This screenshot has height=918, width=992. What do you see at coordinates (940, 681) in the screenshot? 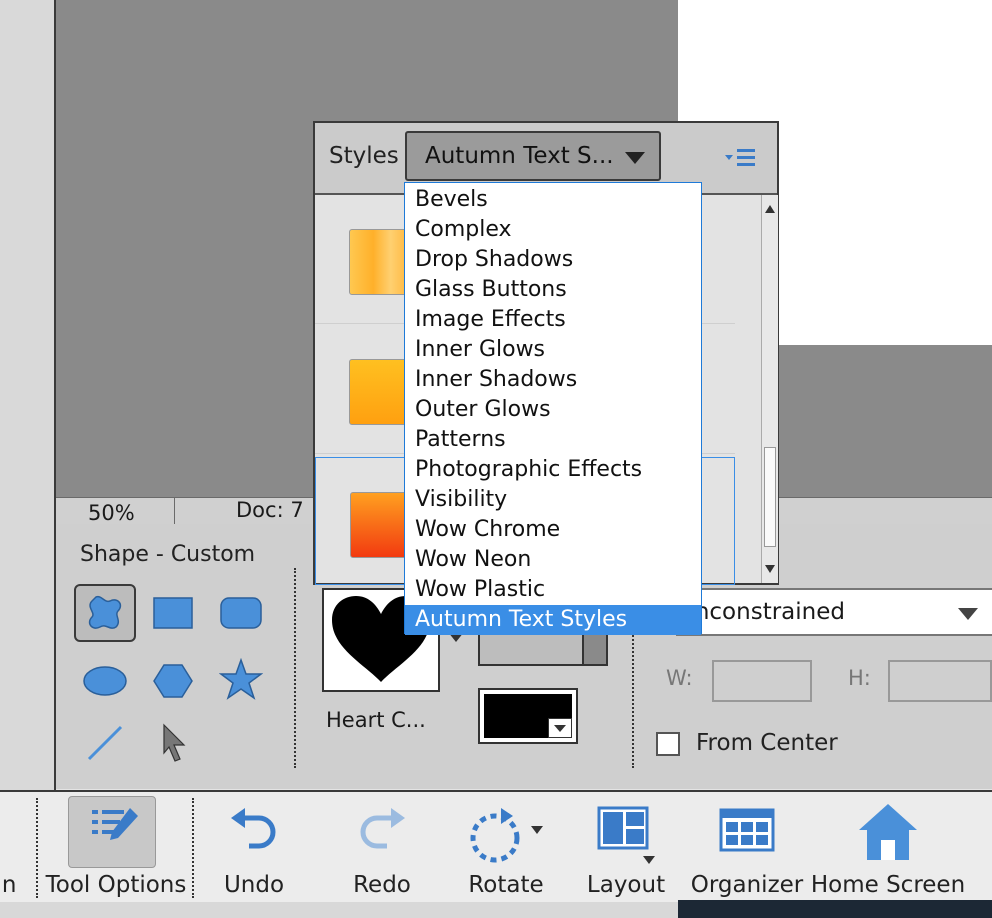
I see `height-field` at bounding box center [940, 681].